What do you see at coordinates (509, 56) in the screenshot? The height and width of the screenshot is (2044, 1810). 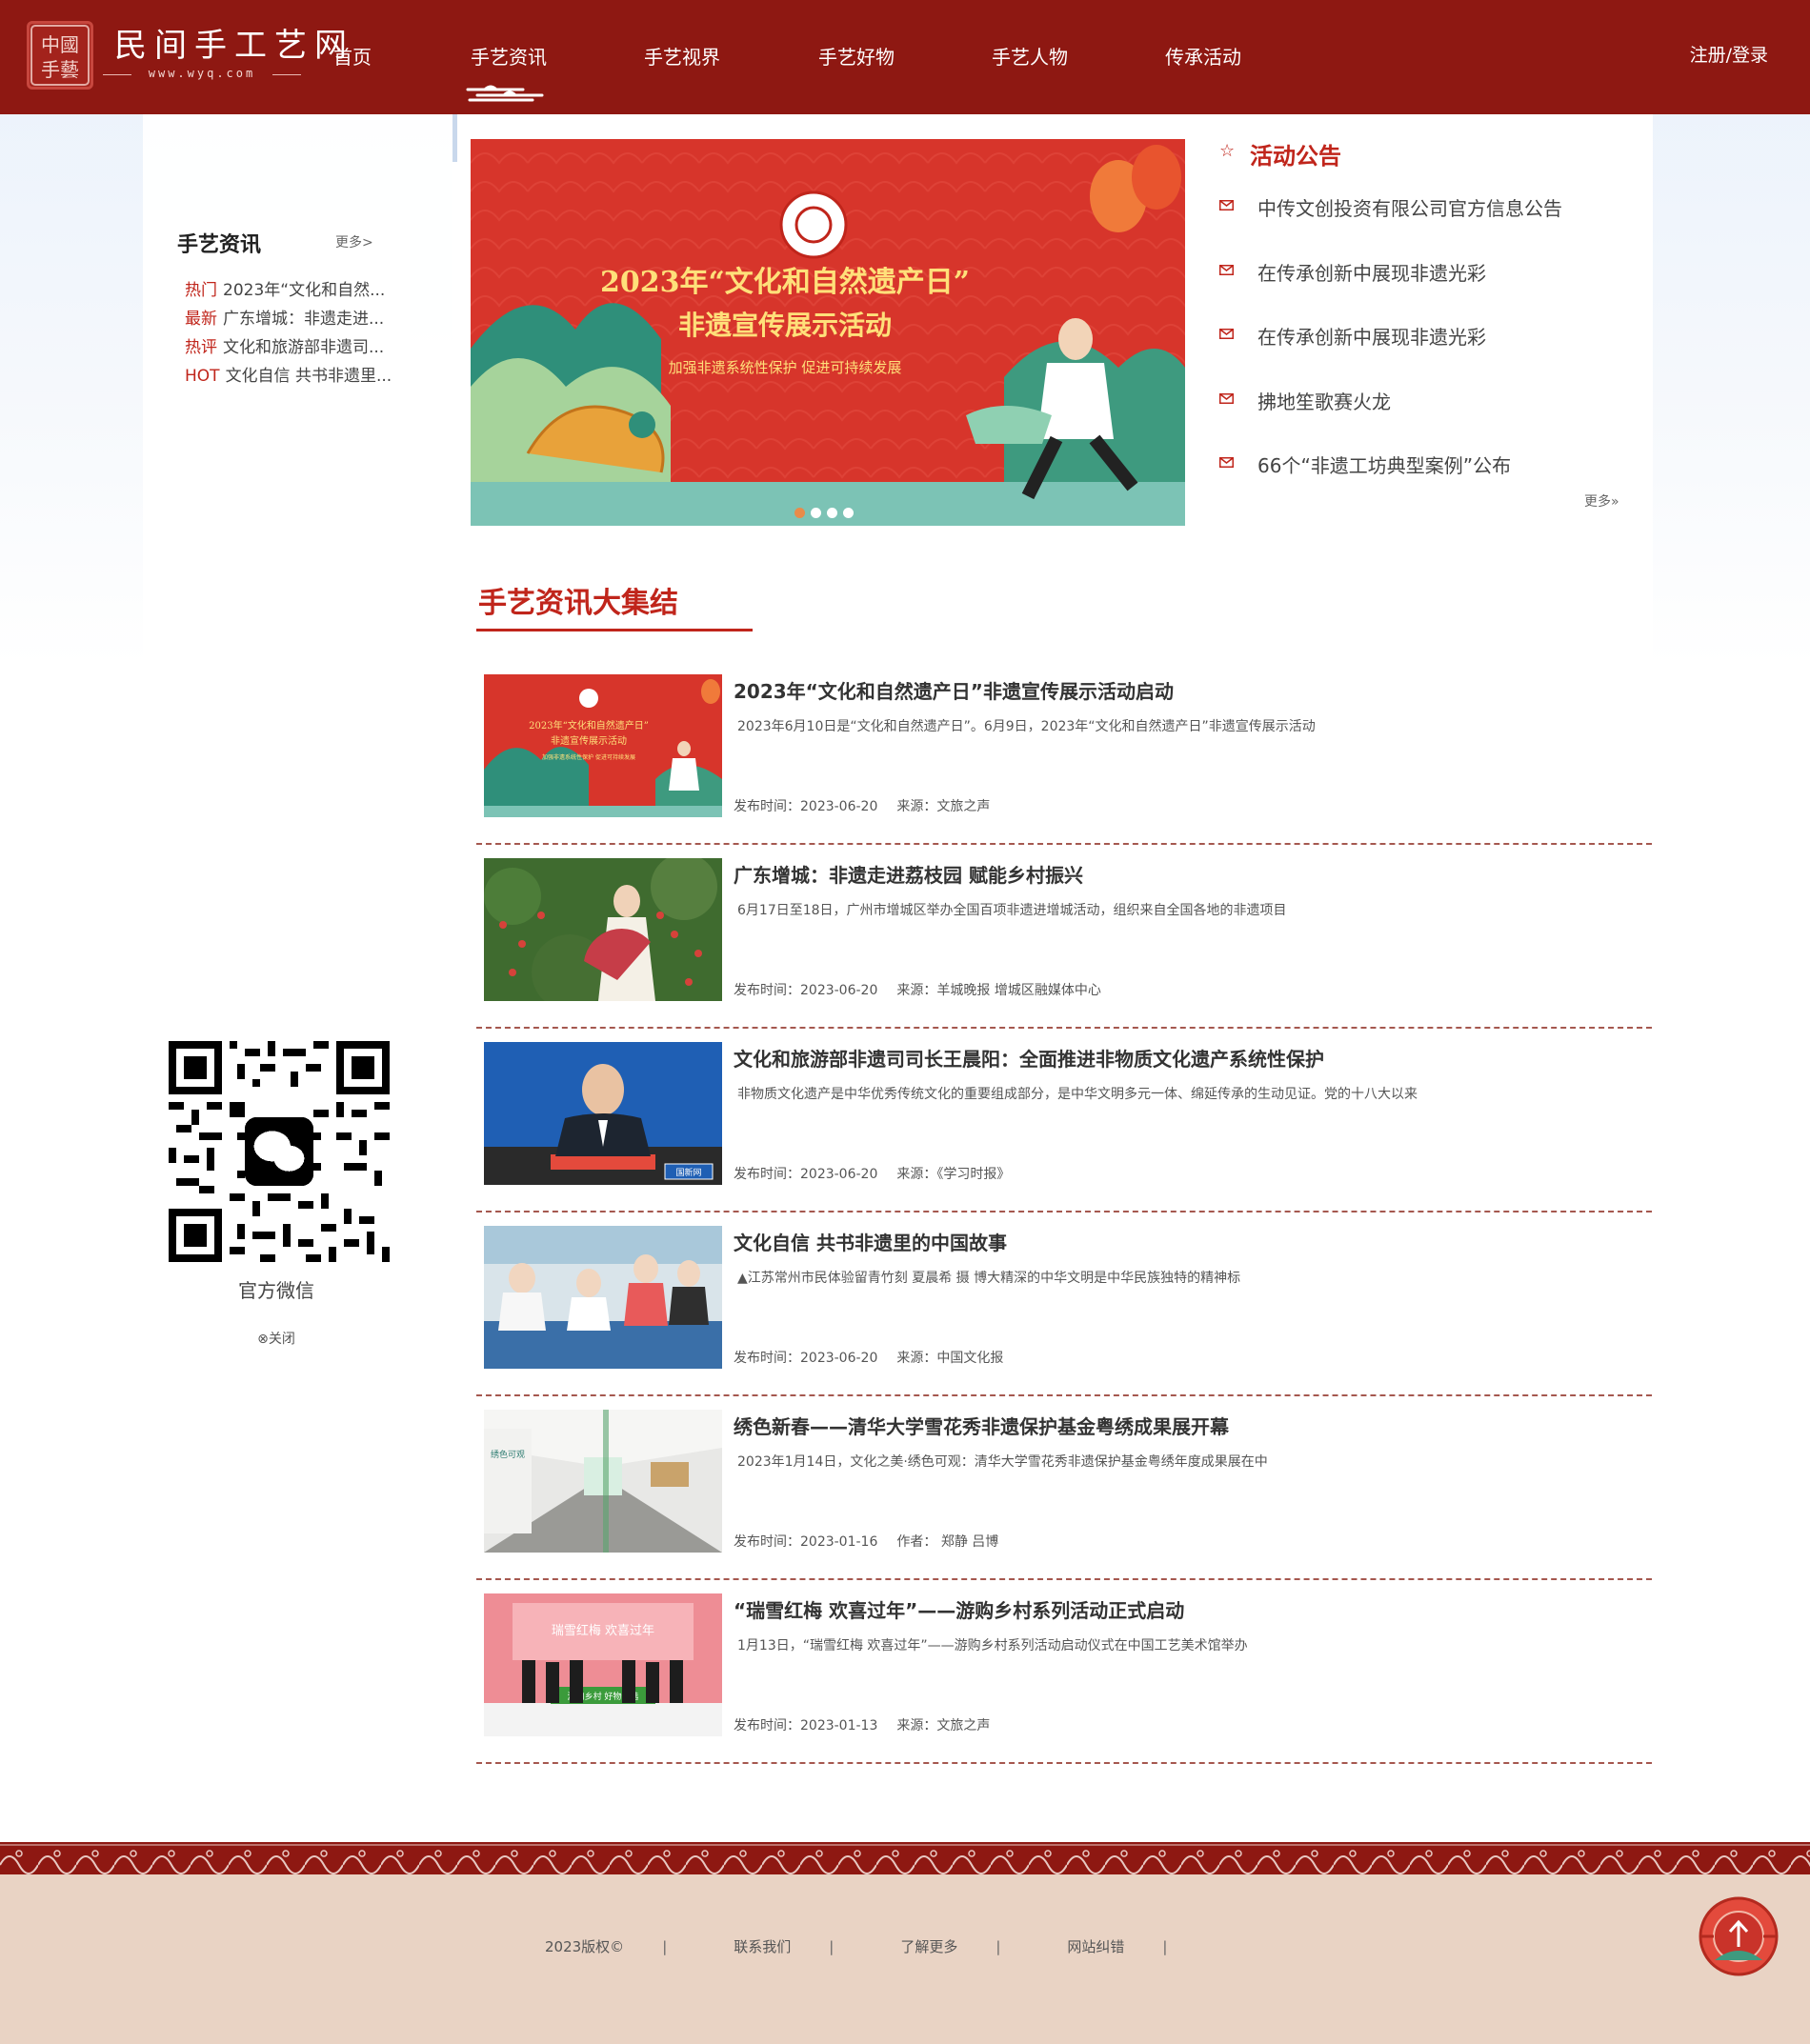 I see `nav-news: 手艺资讯` at bounding box center [509, 56].